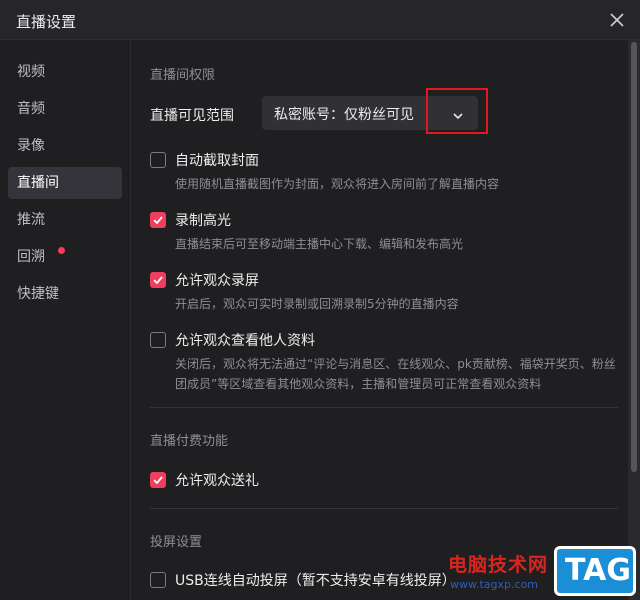  Describe the element at coordinates (65, 72) in the screenshot. I see `sidebar-item-video: 视频` at that location.